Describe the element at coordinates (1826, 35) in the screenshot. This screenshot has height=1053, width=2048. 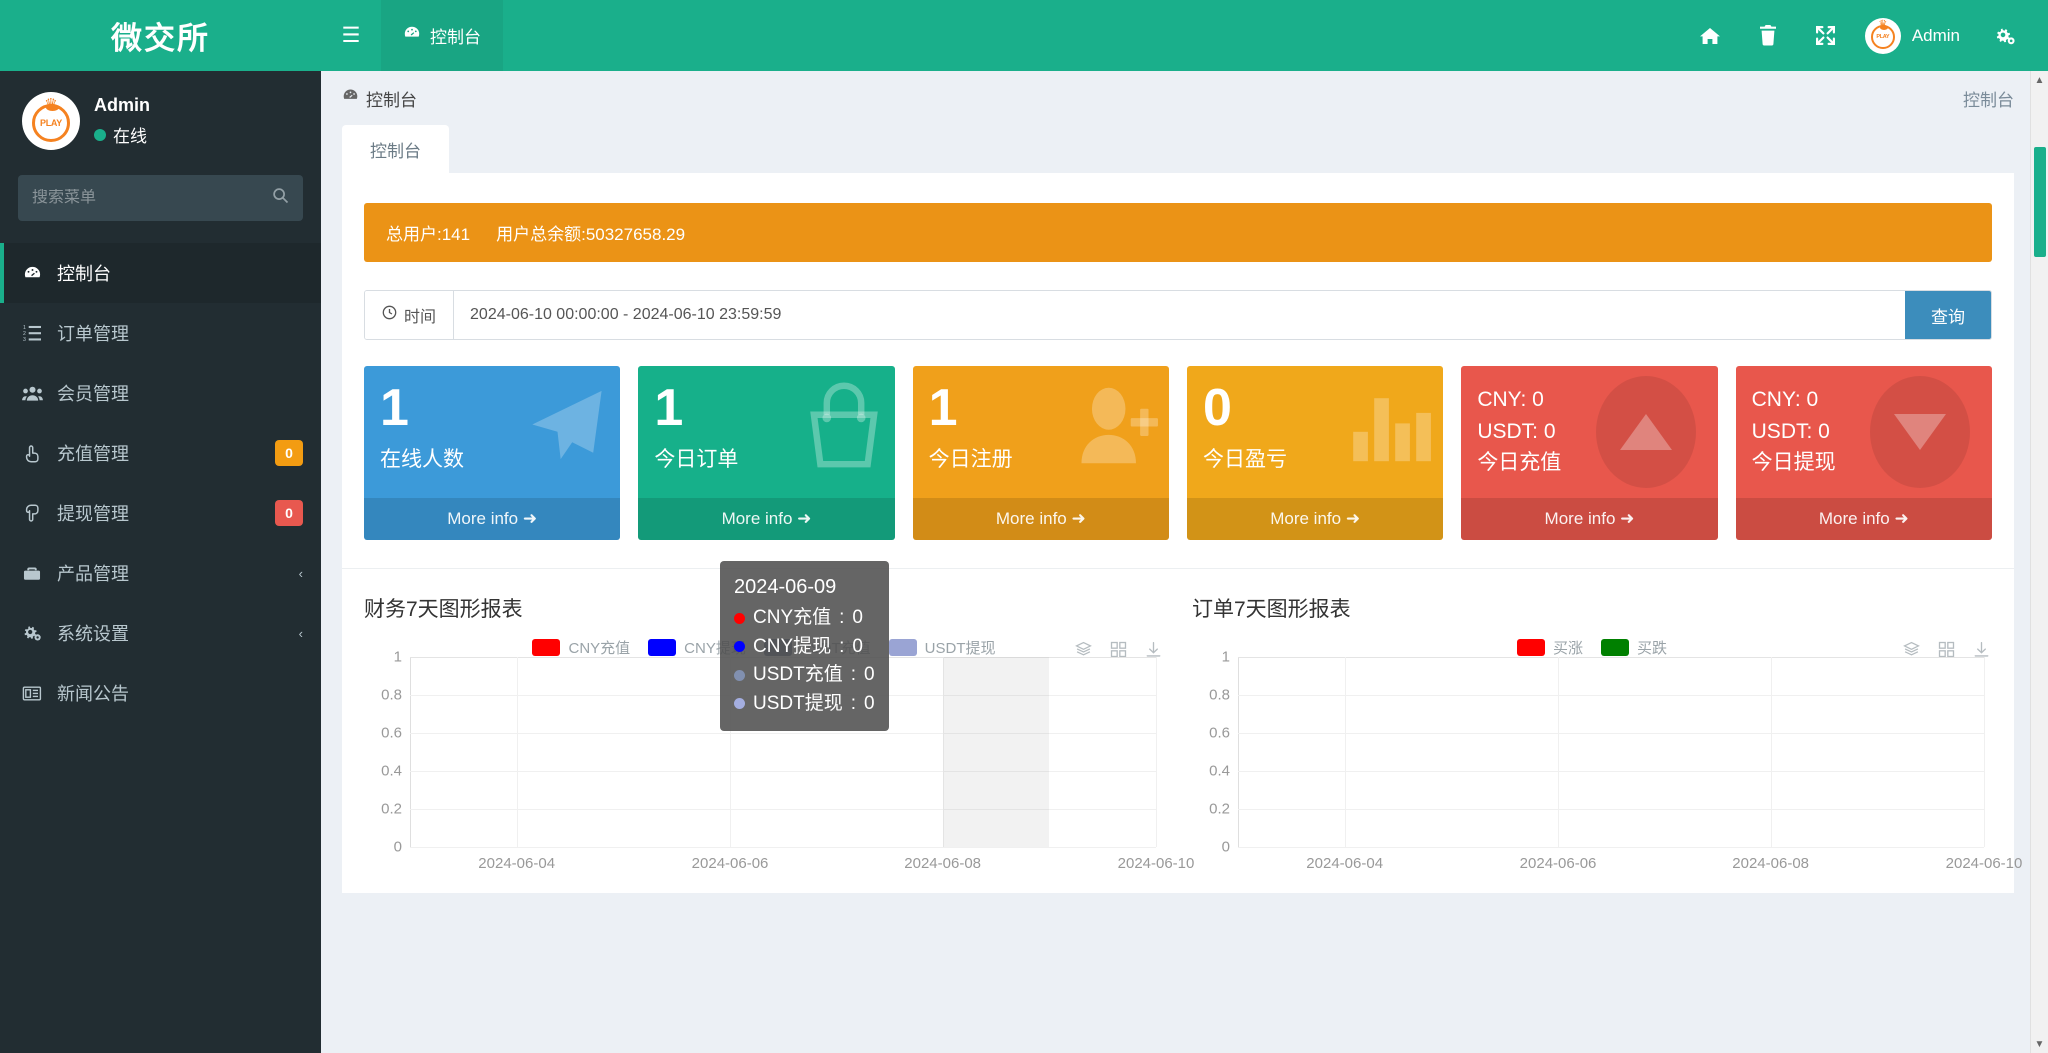
I see `fullscreen-icon` at that location.